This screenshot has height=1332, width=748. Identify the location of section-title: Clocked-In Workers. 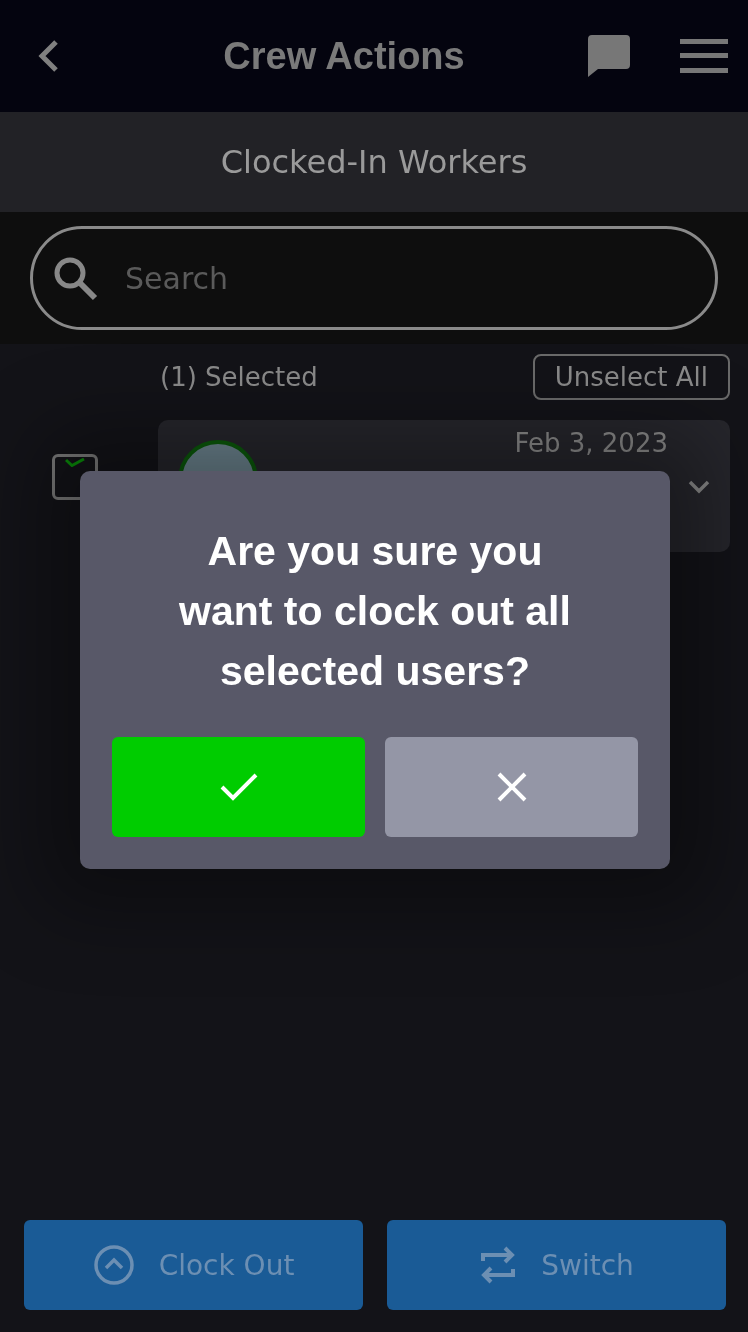
(374, 162).